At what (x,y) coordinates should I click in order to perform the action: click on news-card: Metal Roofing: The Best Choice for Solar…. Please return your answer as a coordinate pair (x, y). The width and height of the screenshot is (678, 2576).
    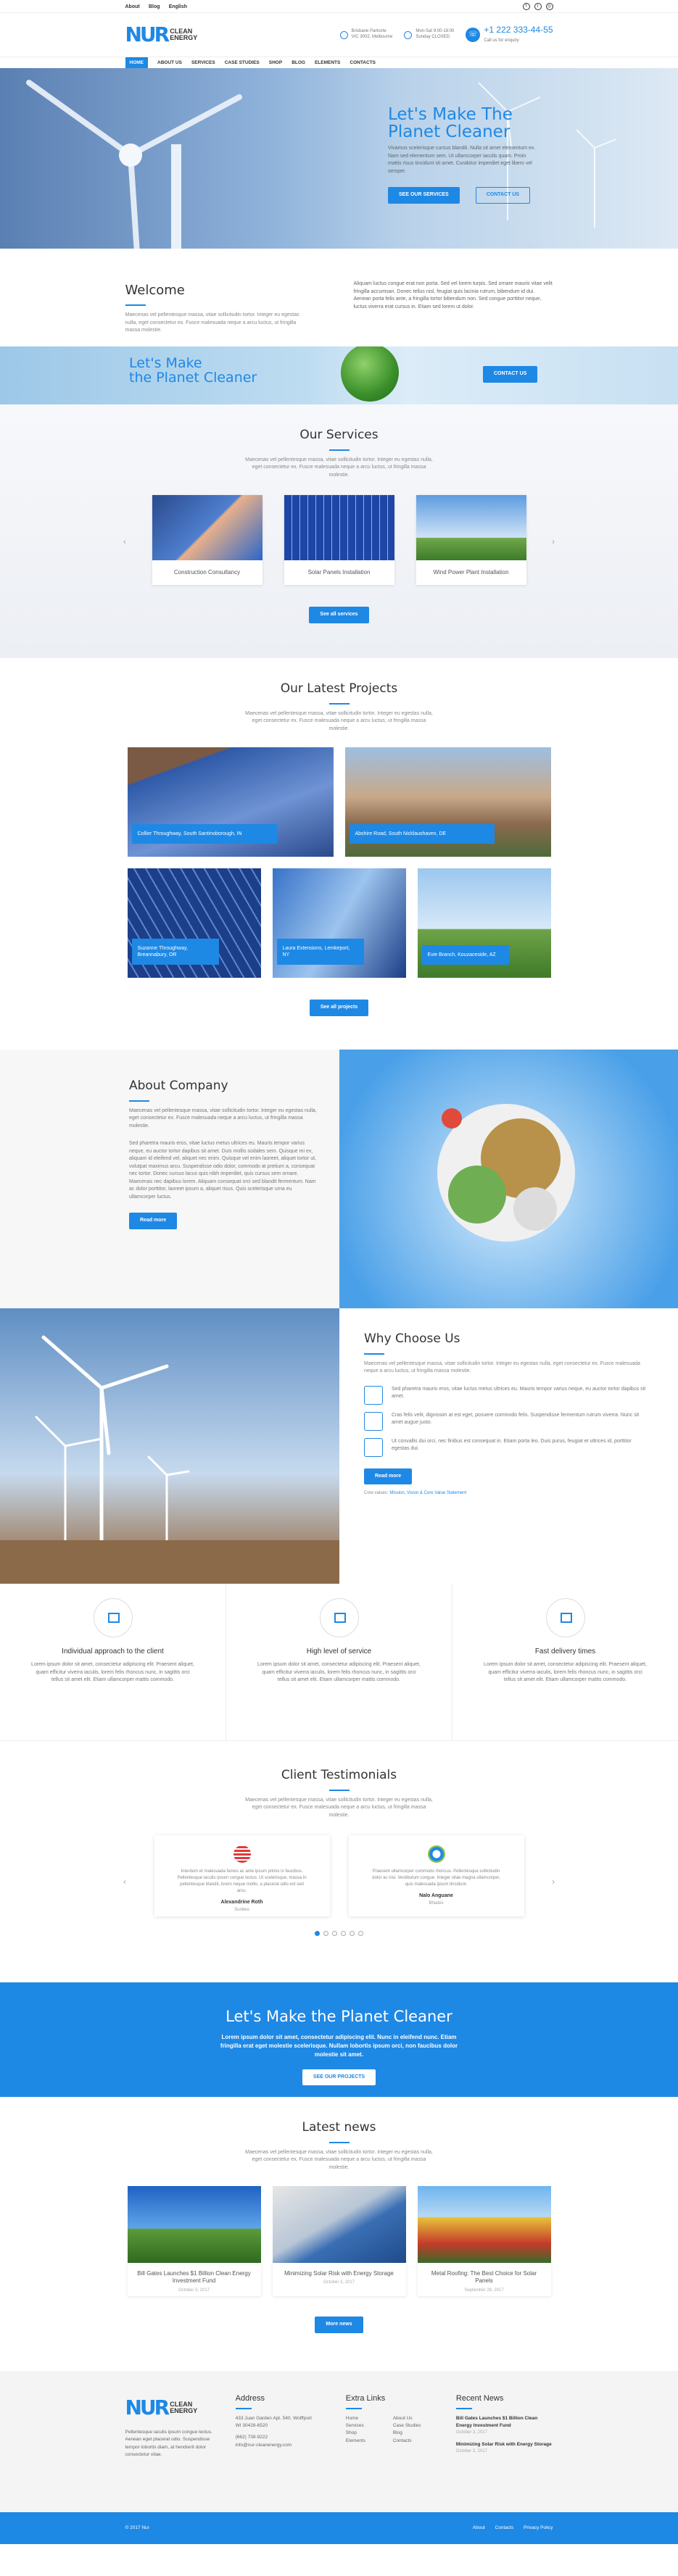
    Looking at the image, I should click on (484, 2241).